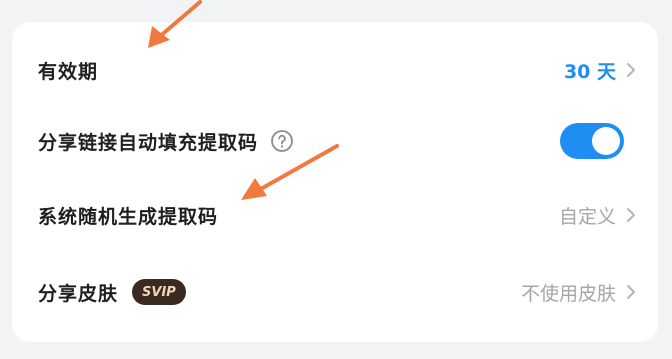 The height and width of the screenshot is (359, 672). I want to click on share-skin-value: 不使用皮肤, so click(568, 293).